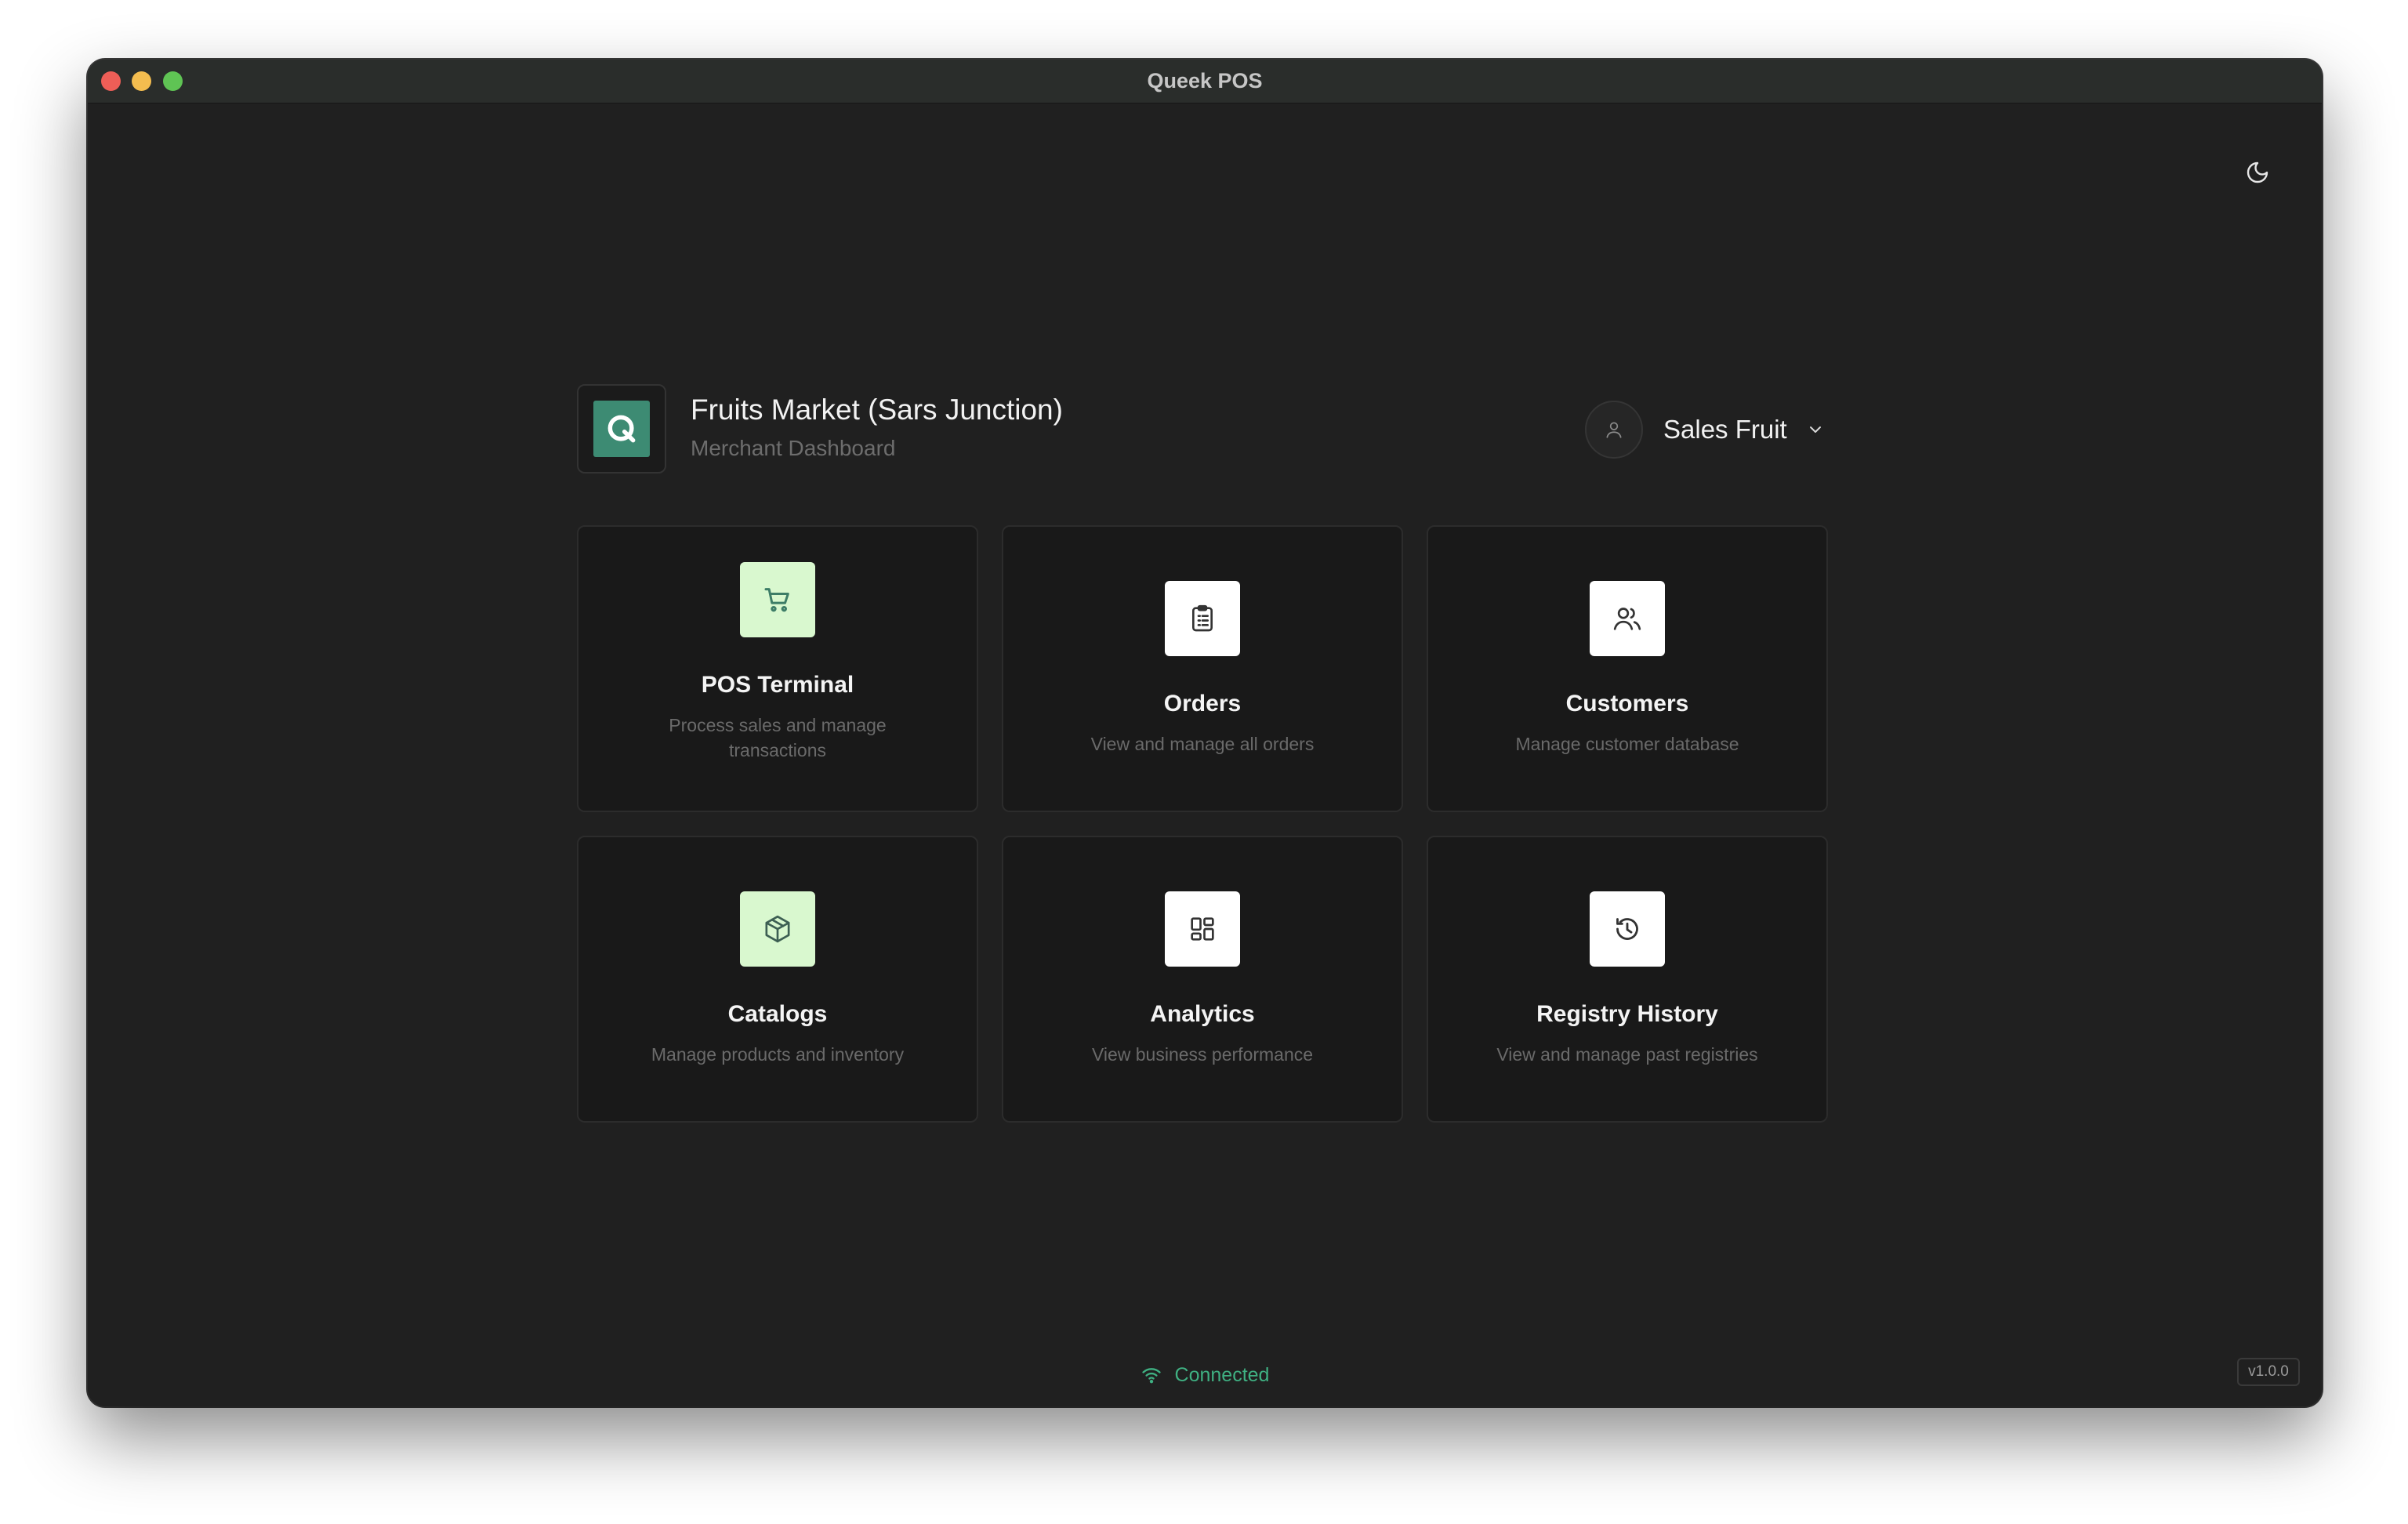 The width and height of the screenshot is (2408, 1524). Describe the element at coordinates (1222, 1374) in the screenshot. I see `connection-status-text: Connected` at that location.